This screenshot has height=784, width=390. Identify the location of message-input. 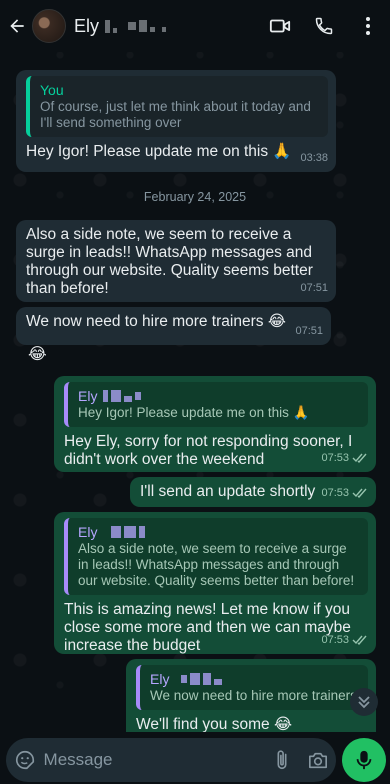
(154, 760).